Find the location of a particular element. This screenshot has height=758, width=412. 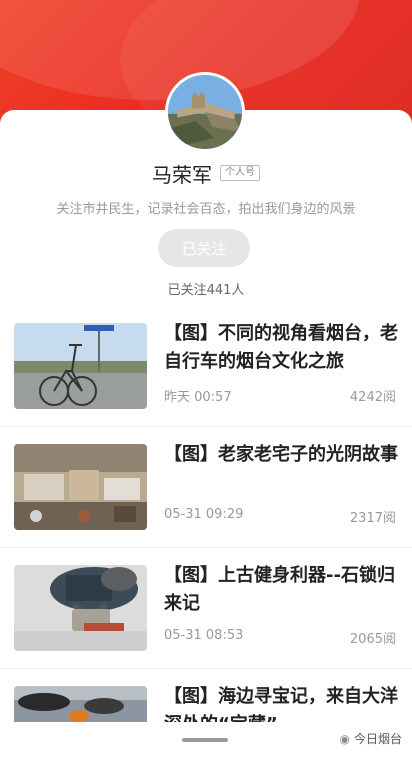

watermark: ◉ 今日烟台 is located at coordinates (371, 738).